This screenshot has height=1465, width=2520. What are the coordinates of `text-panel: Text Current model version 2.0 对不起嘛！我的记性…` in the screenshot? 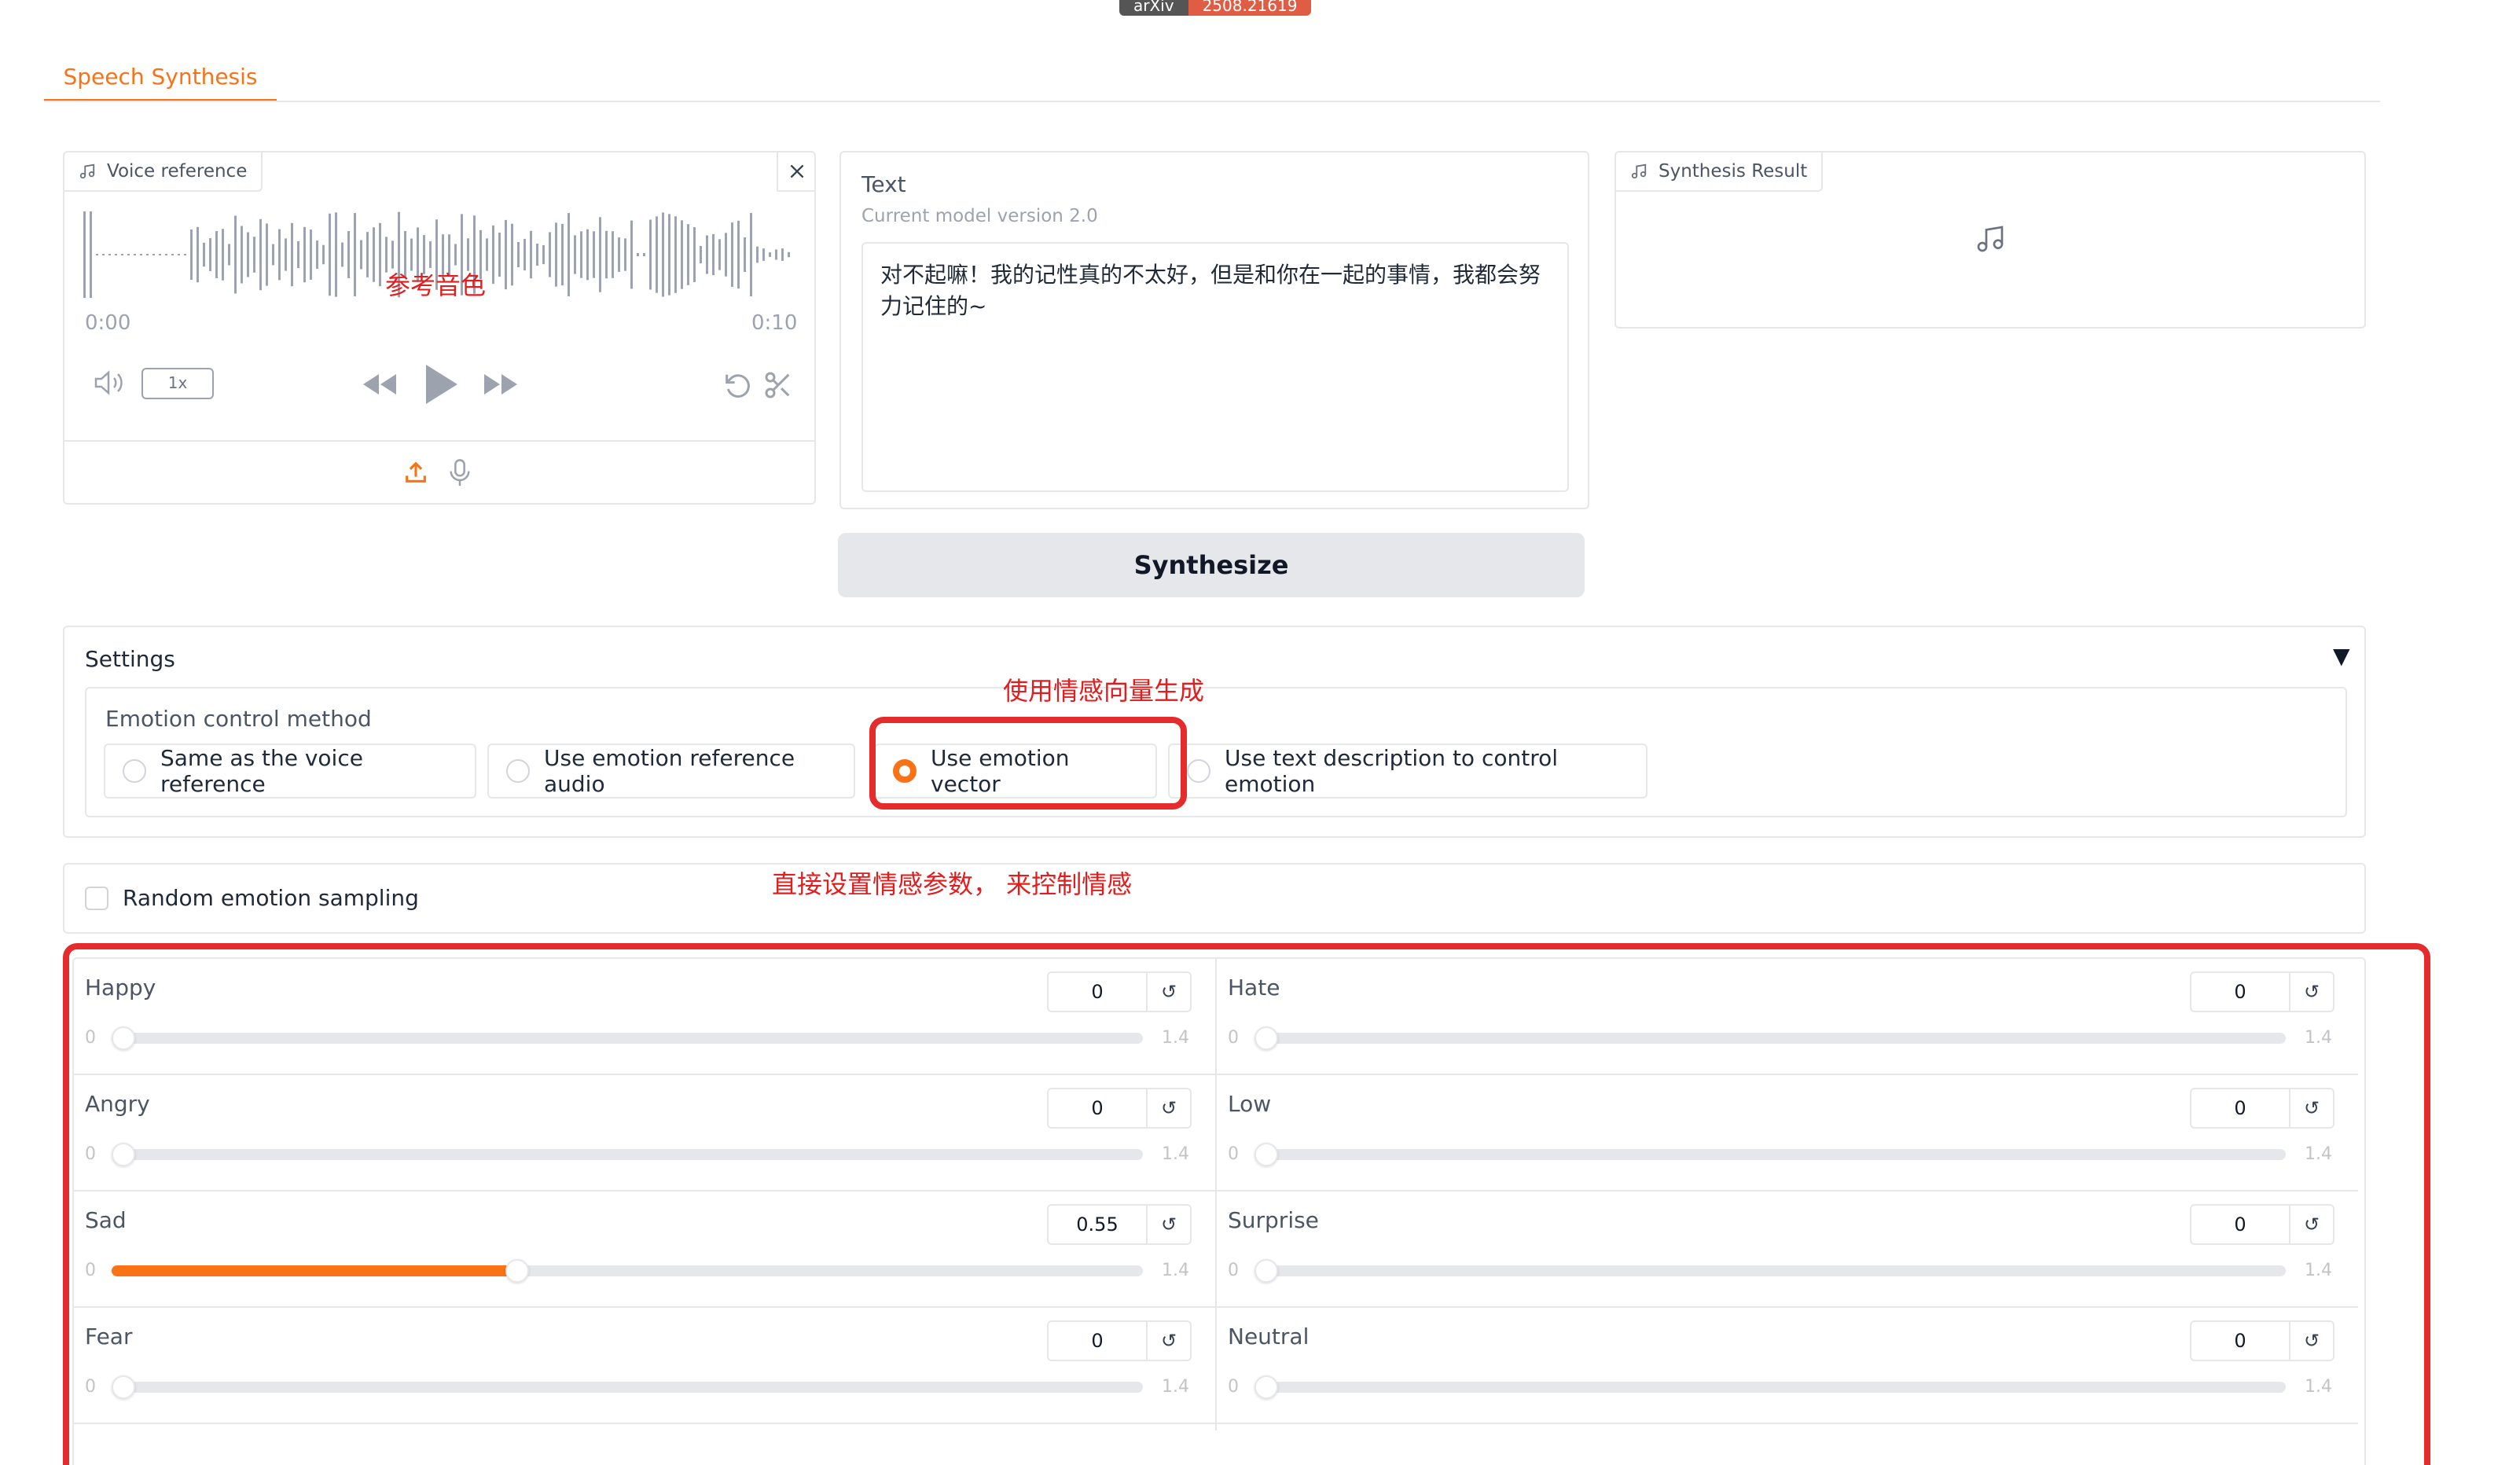 It's located at (1214, 330).